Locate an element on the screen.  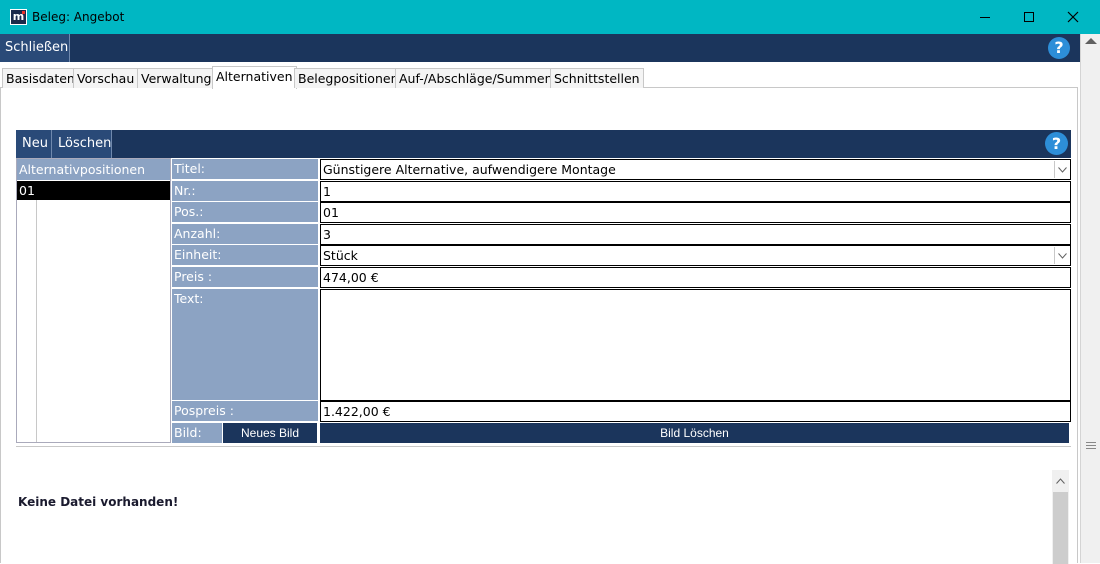
nr-label: Nr.: is located at coordinates (245, 191).